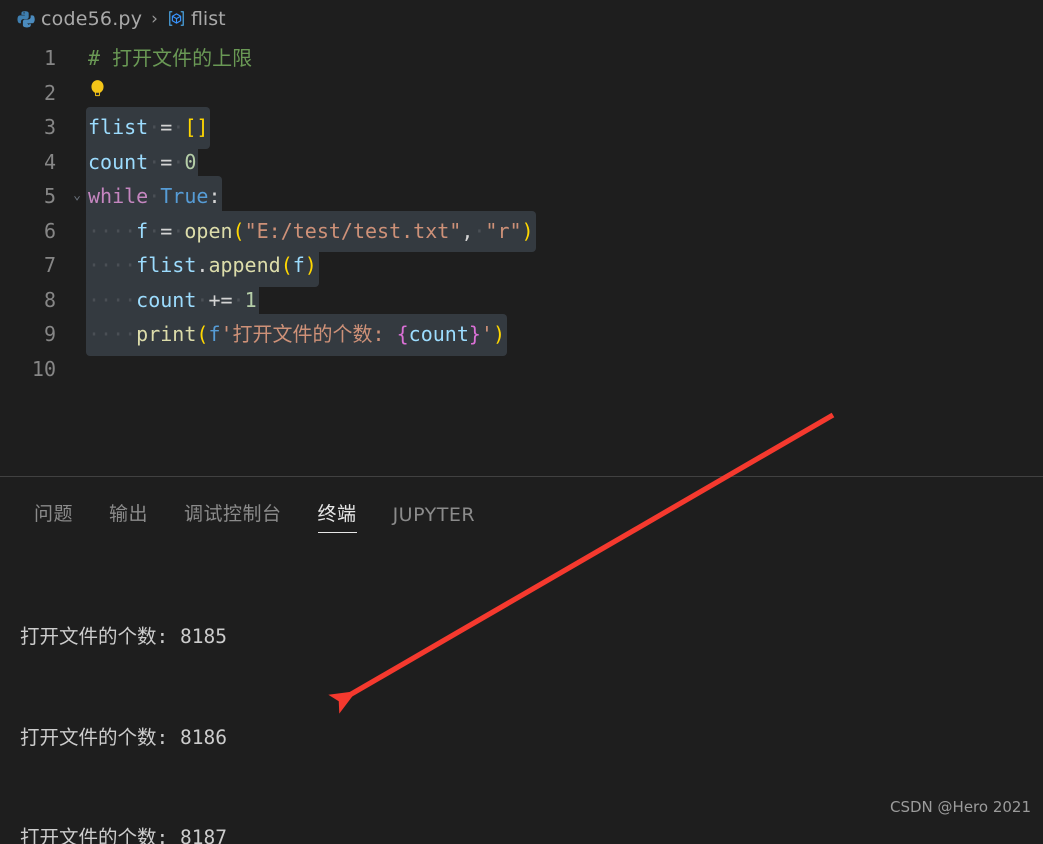 This screenshot has height=844, width=1043. What do you see at coordinates (486, 334) in the screenshot?
I see `token-string-quote: '` at bounding box center [486, 334].